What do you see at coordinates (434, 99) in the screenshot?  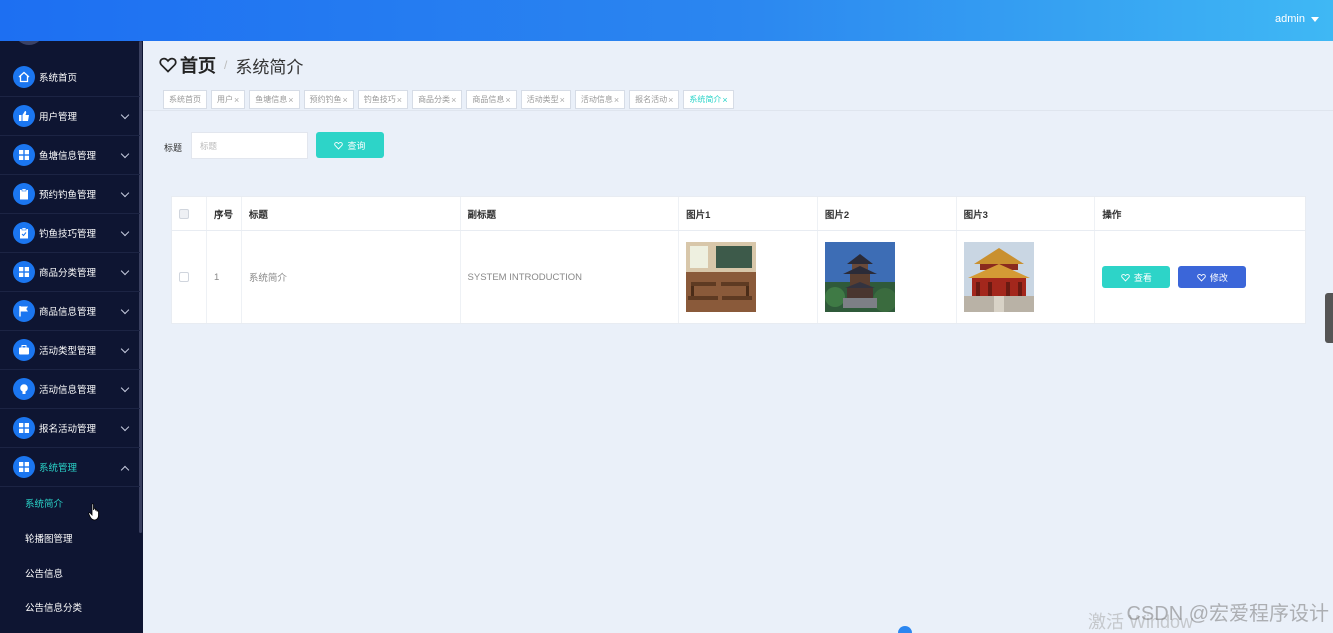 I see `tab-label: 商品分类` at bounding box center [434, 99].